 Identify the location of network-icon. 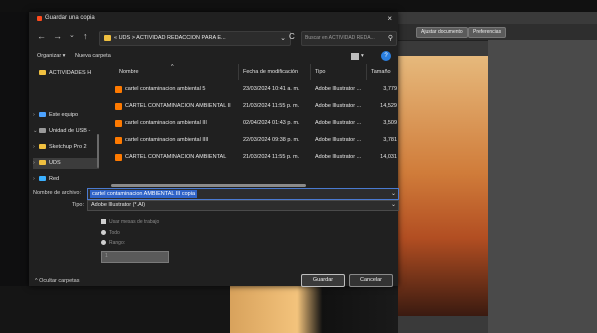
(42, 179).